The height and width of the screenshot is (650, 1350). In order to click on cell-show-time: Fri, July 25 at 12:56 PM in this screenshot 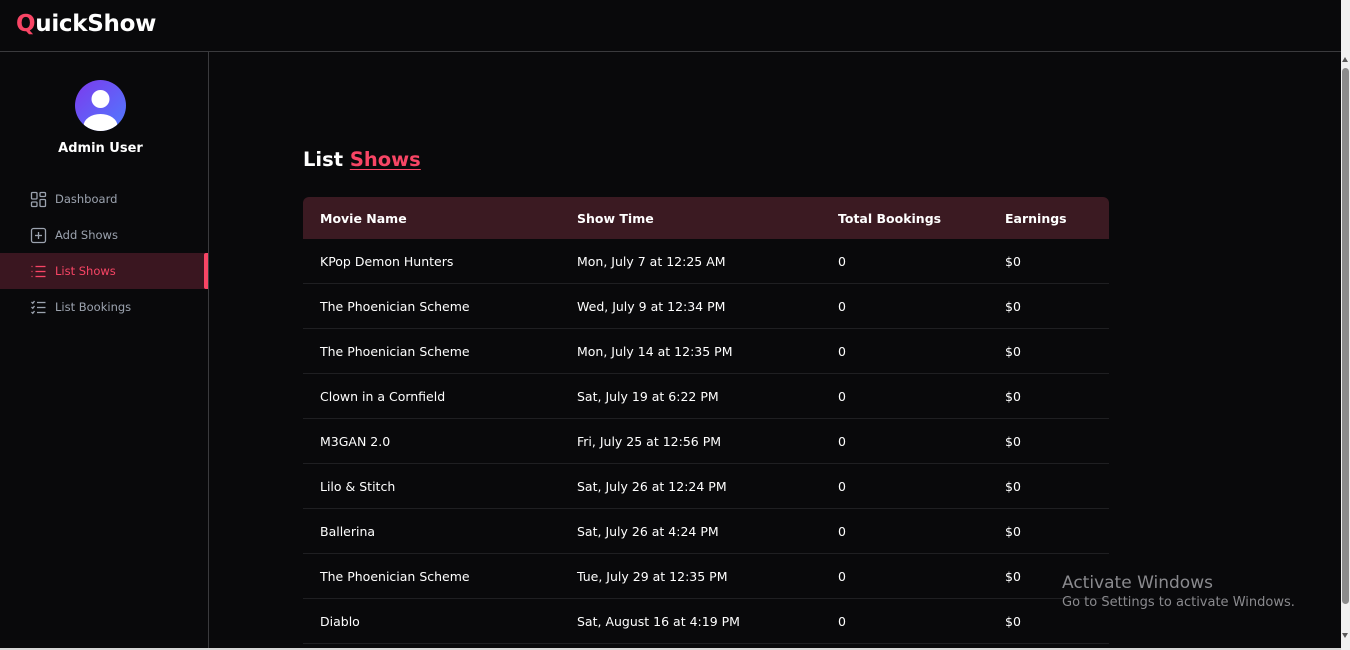, I will do `click(690, 441)`.